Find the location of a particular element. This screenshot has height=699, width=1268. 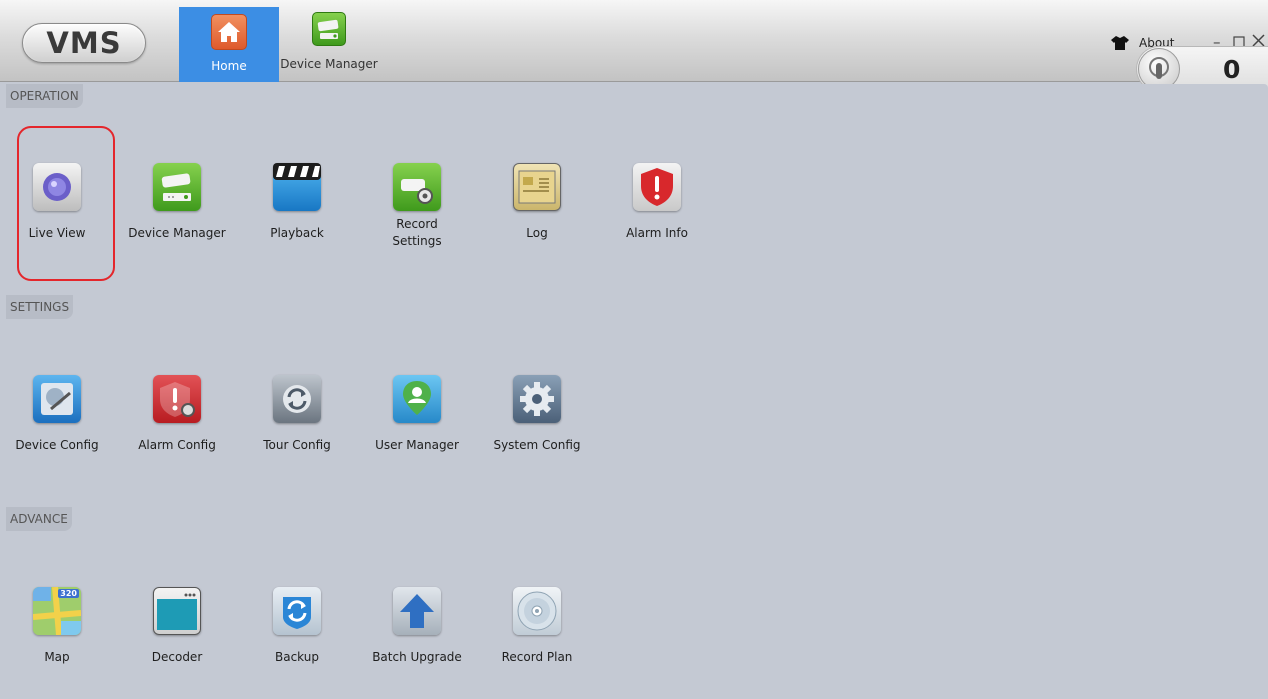

camera-icon is located at coordinates (329, 29).